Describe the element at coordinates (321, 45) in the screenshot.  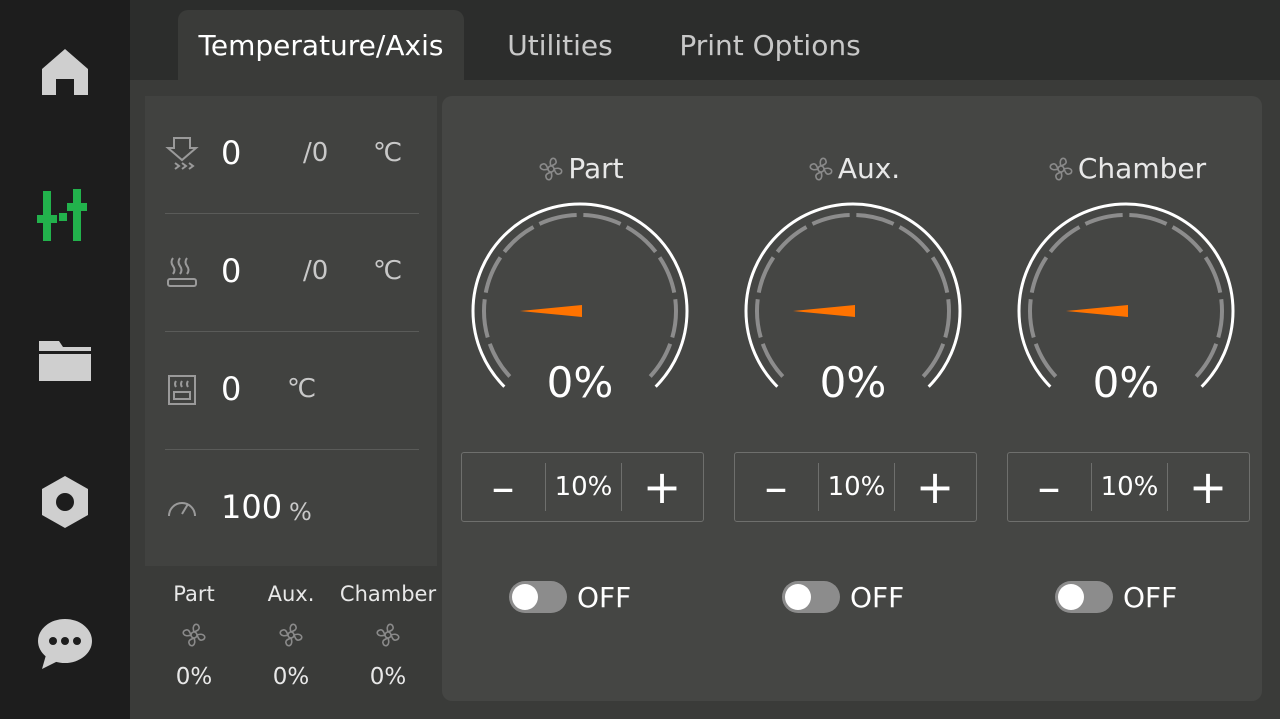
I see `tab-temperature-axis: Temperature/Axis` at that location.